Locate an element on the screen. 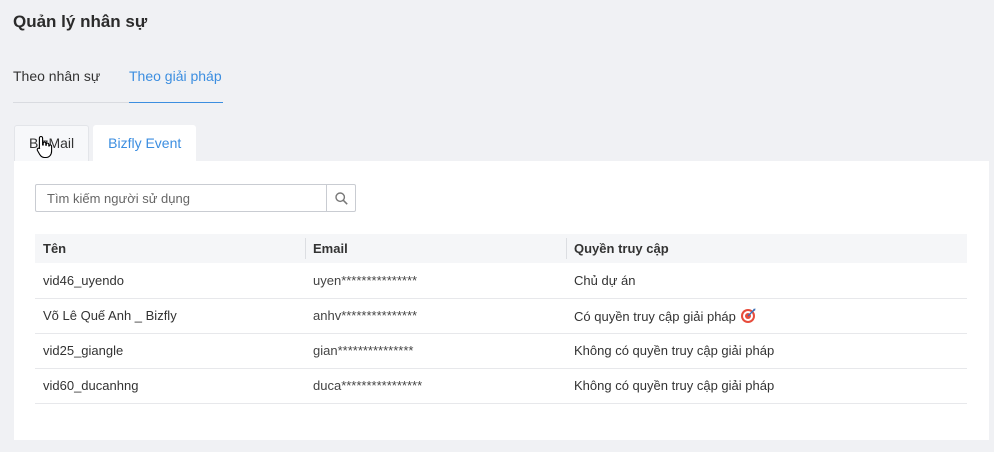 This screenshot has width=994, height=452. access-text: Có quyền truy cập giải pháp is located at coordinates (655, 316).